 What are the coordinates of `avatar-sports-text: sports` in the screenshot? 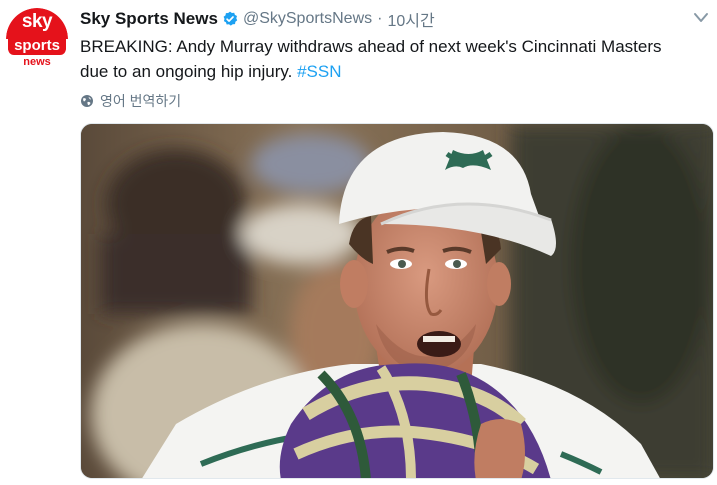 It's located at (37, 46).